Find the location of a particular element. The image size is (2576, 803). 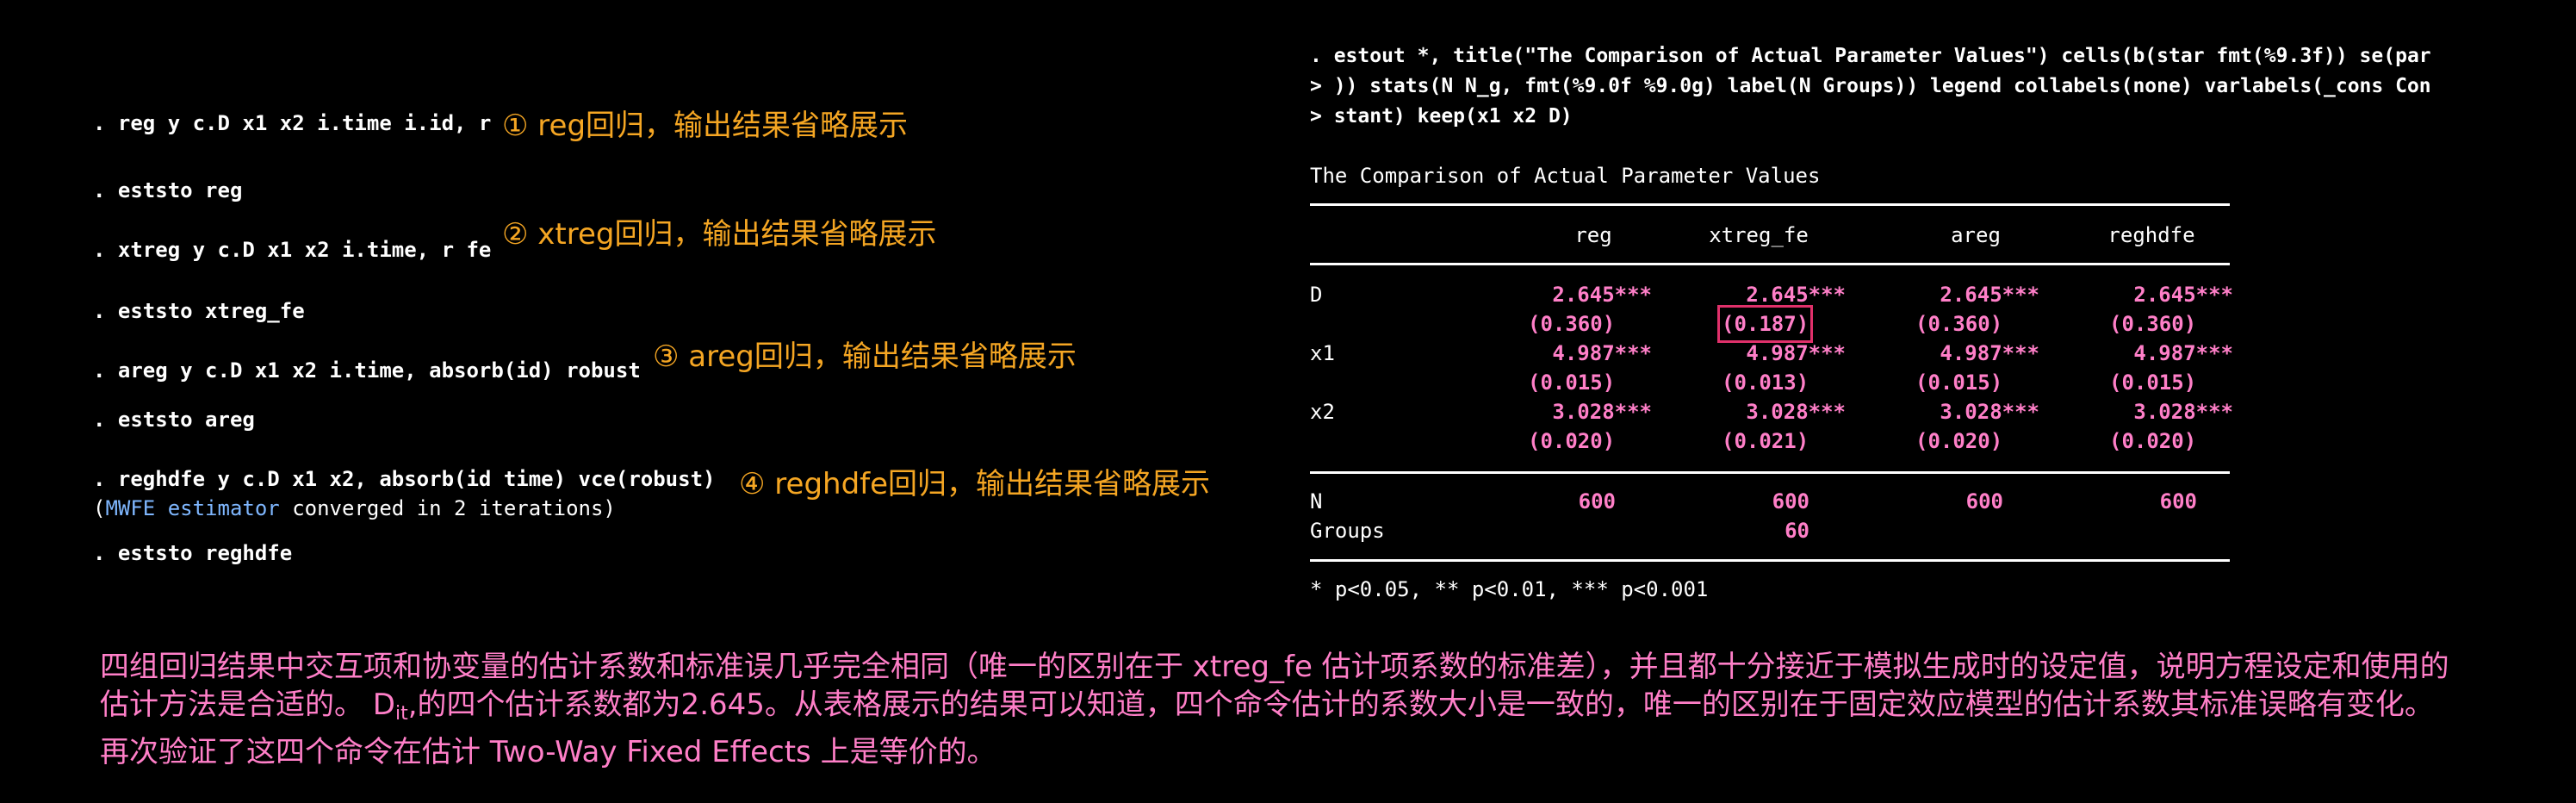

stat-label-groups: Groups is located at coordinates (1348, 531).